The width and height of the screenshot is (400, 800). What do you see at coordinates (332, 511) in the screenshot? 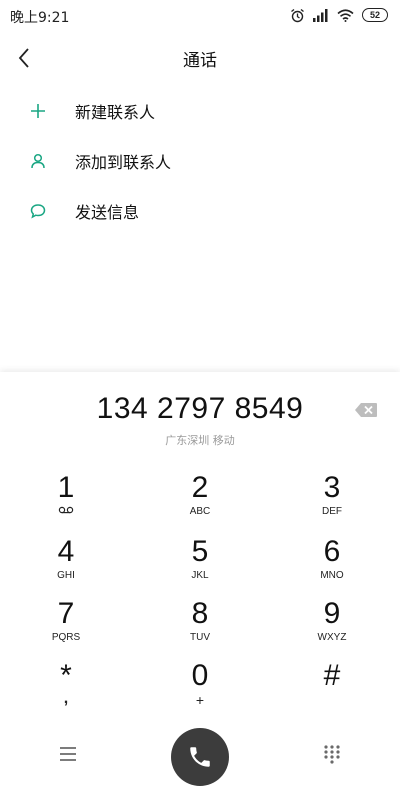
I see `key-letters: DEF` at bounding box center [332, 511].